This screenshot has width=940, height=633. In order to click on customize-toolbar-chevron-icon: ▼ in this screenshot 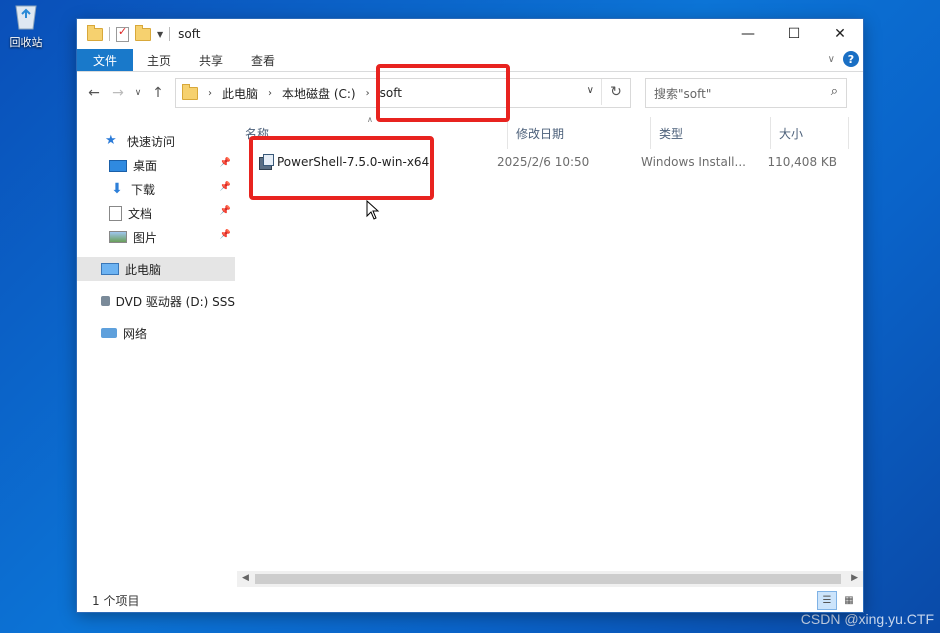, I will do `click(160, 34)`.